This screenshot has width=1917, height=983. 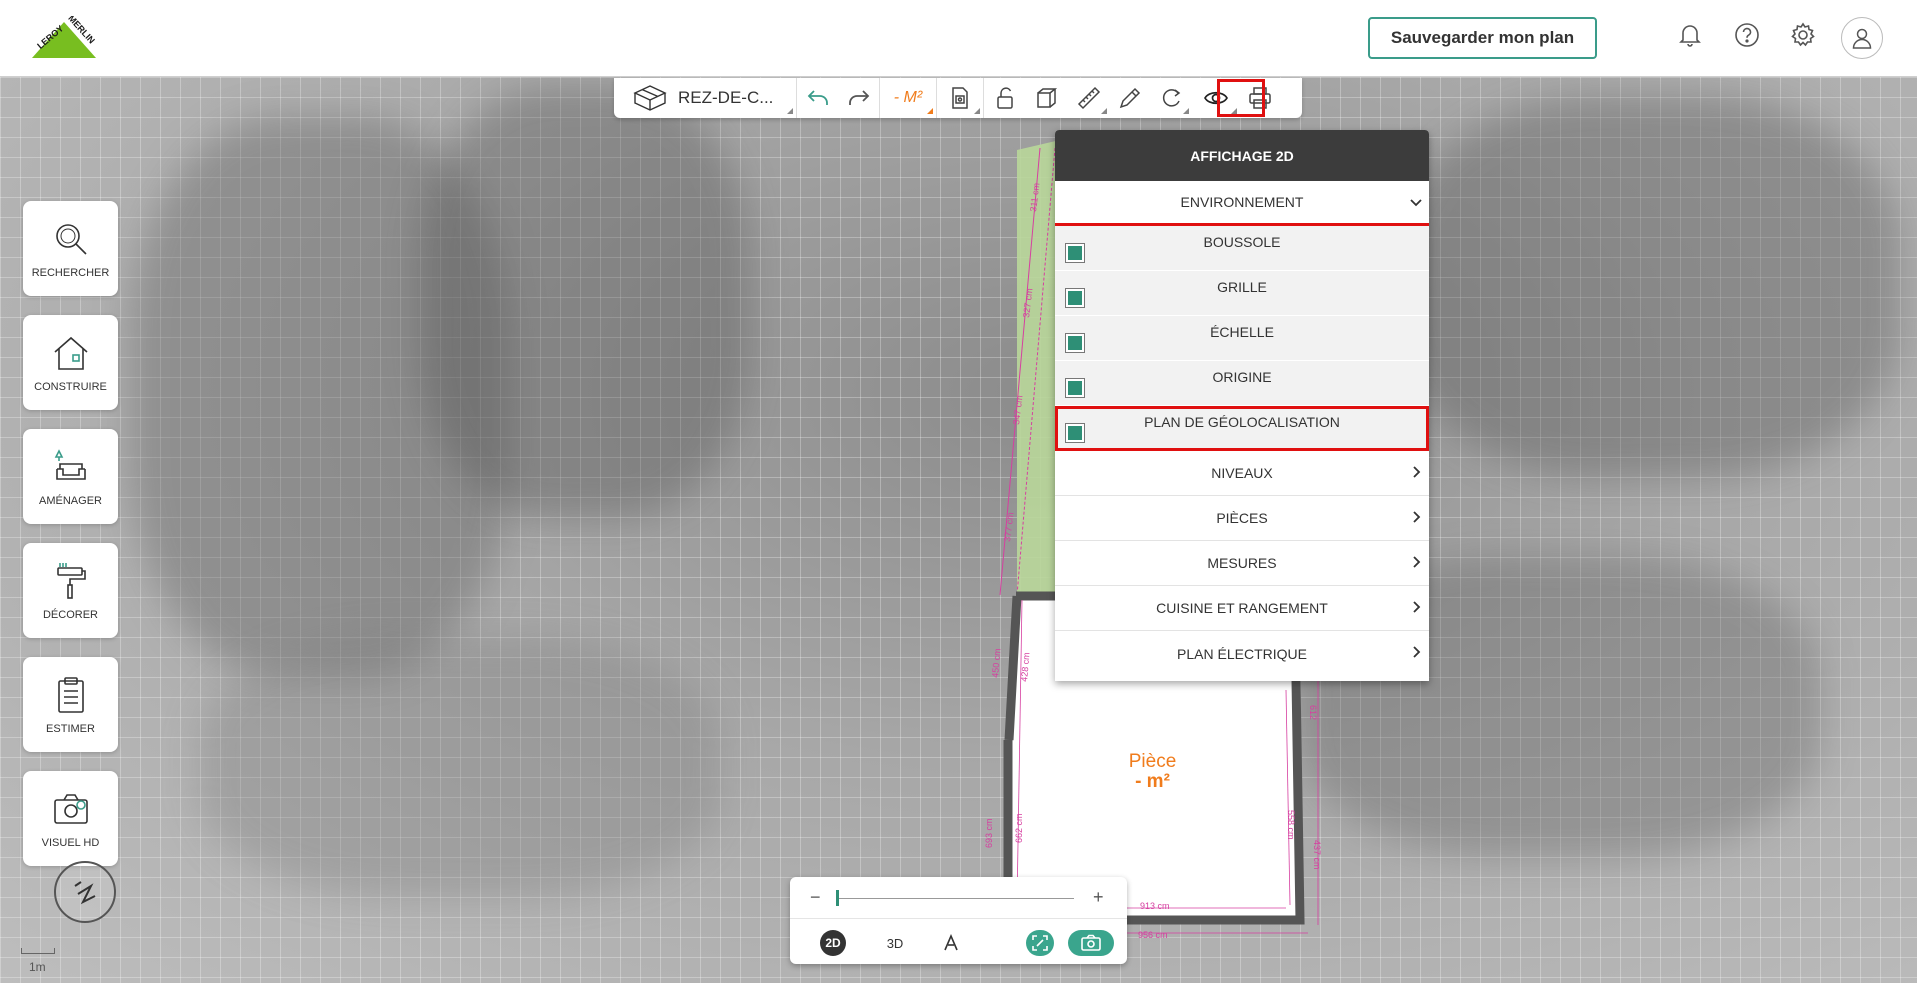 What do you see at coordinates (1005, 98) in the screenshot?
I see `lock-button` at bounding box center [1005, 98].